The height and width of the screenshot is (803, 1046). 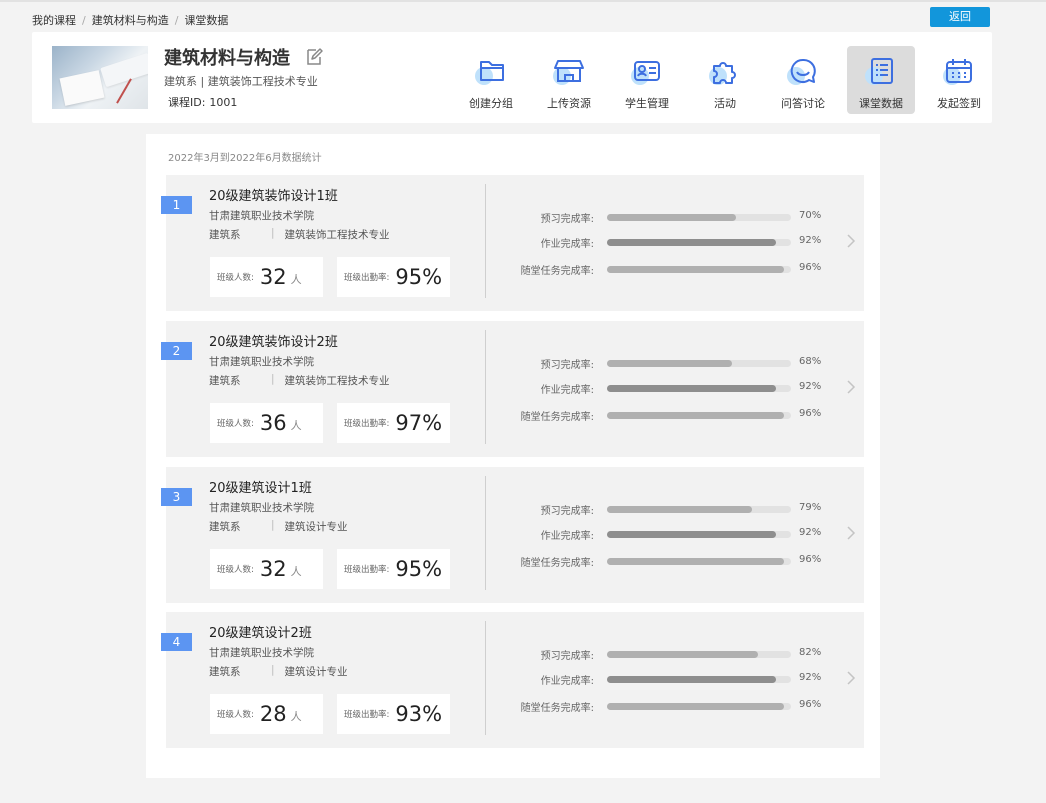 I want to click on class-number-badge: 3, so click(x=176, y=497).